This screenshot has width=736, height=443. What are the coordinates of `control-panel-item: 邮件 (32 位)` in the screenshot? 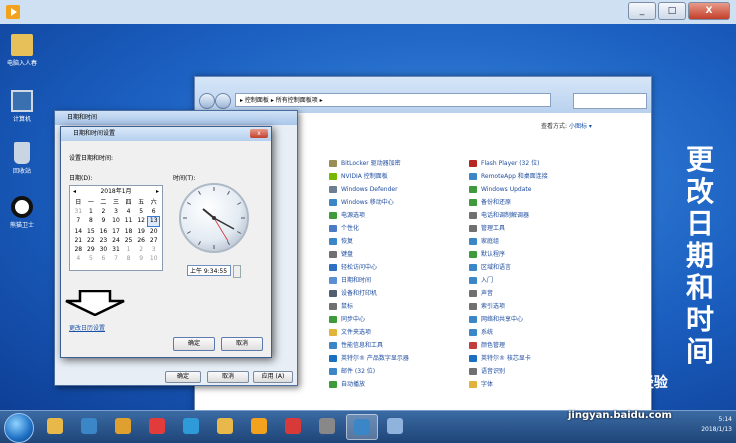 It's located at (404, 371).